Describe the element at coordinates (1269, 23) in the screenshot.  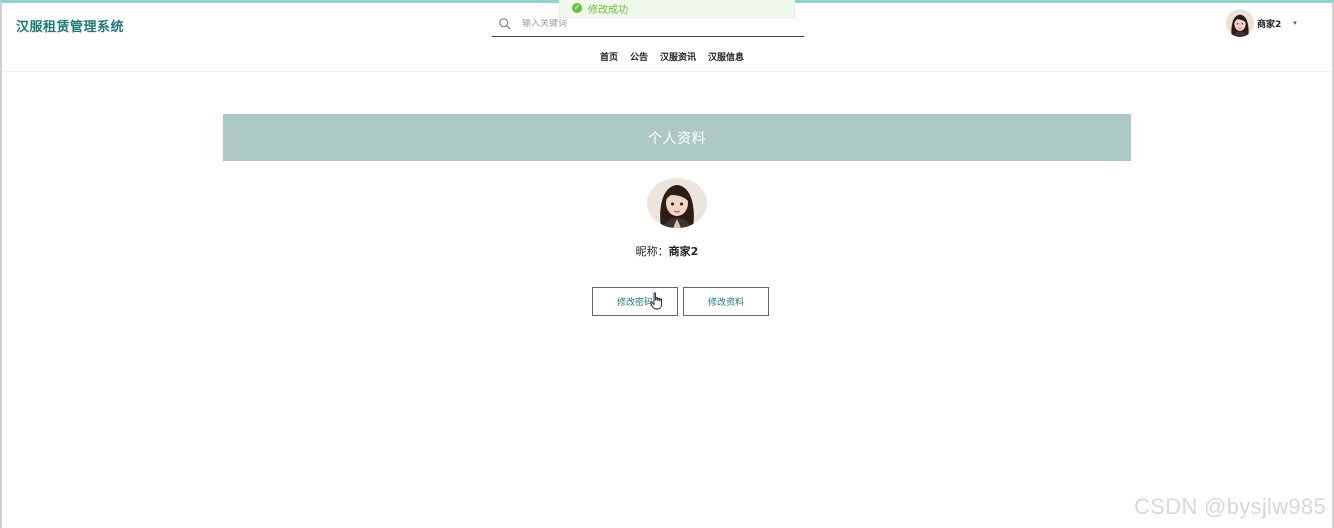
I see `user-name: 商家2` at that location.